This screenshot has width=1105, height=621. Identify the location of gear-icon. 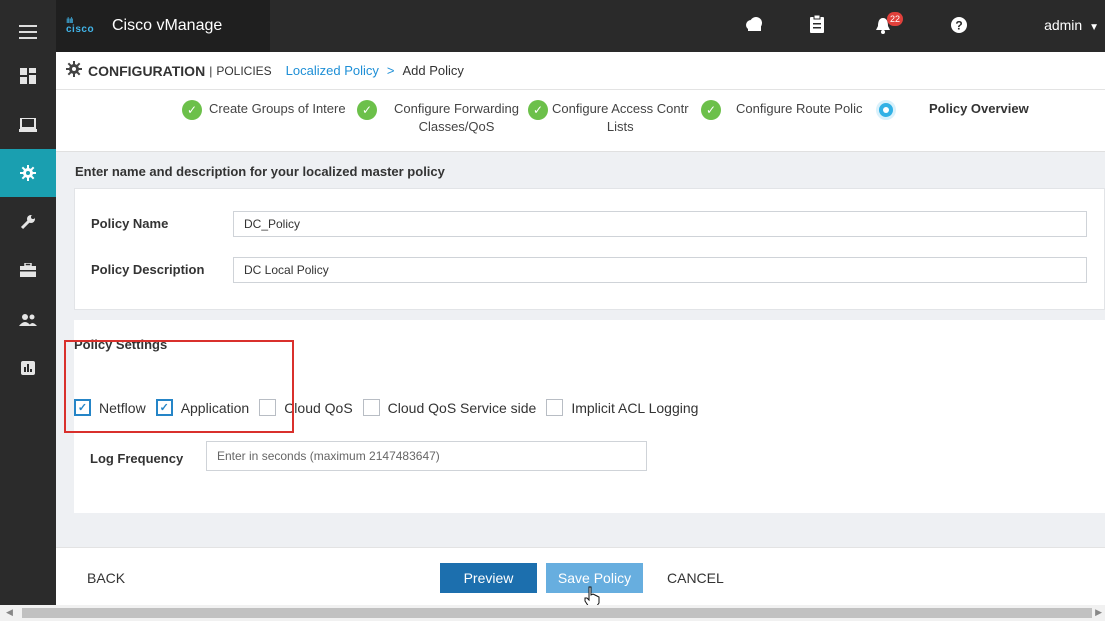
(74, 70).